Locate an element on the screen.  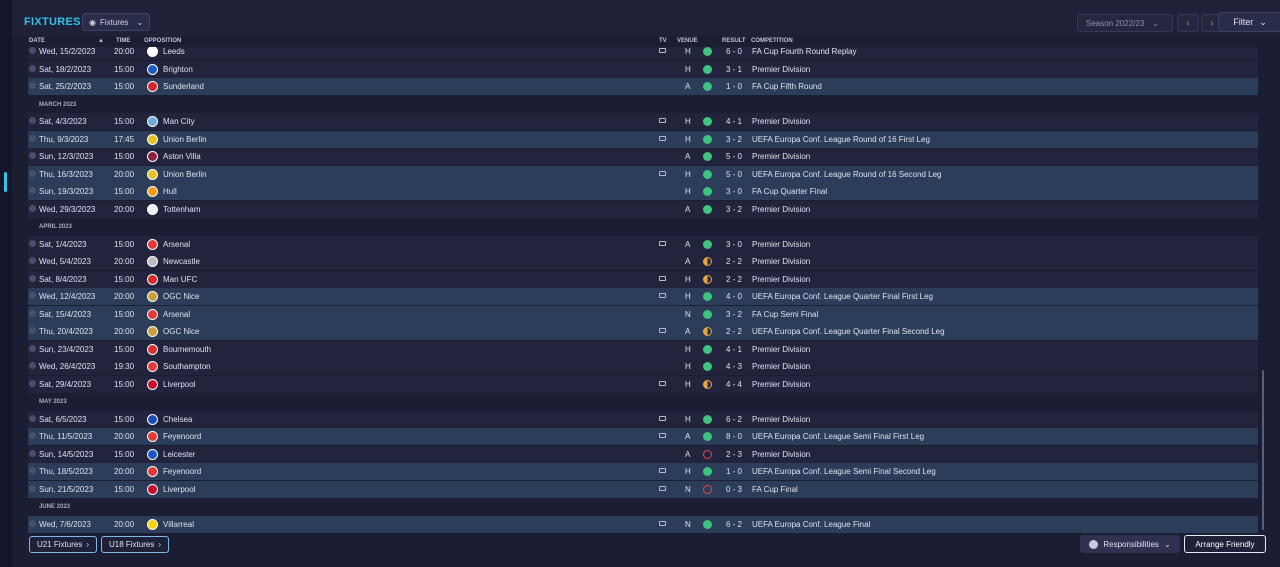
opposition-name: Man City is located at coordinates (179, 121).